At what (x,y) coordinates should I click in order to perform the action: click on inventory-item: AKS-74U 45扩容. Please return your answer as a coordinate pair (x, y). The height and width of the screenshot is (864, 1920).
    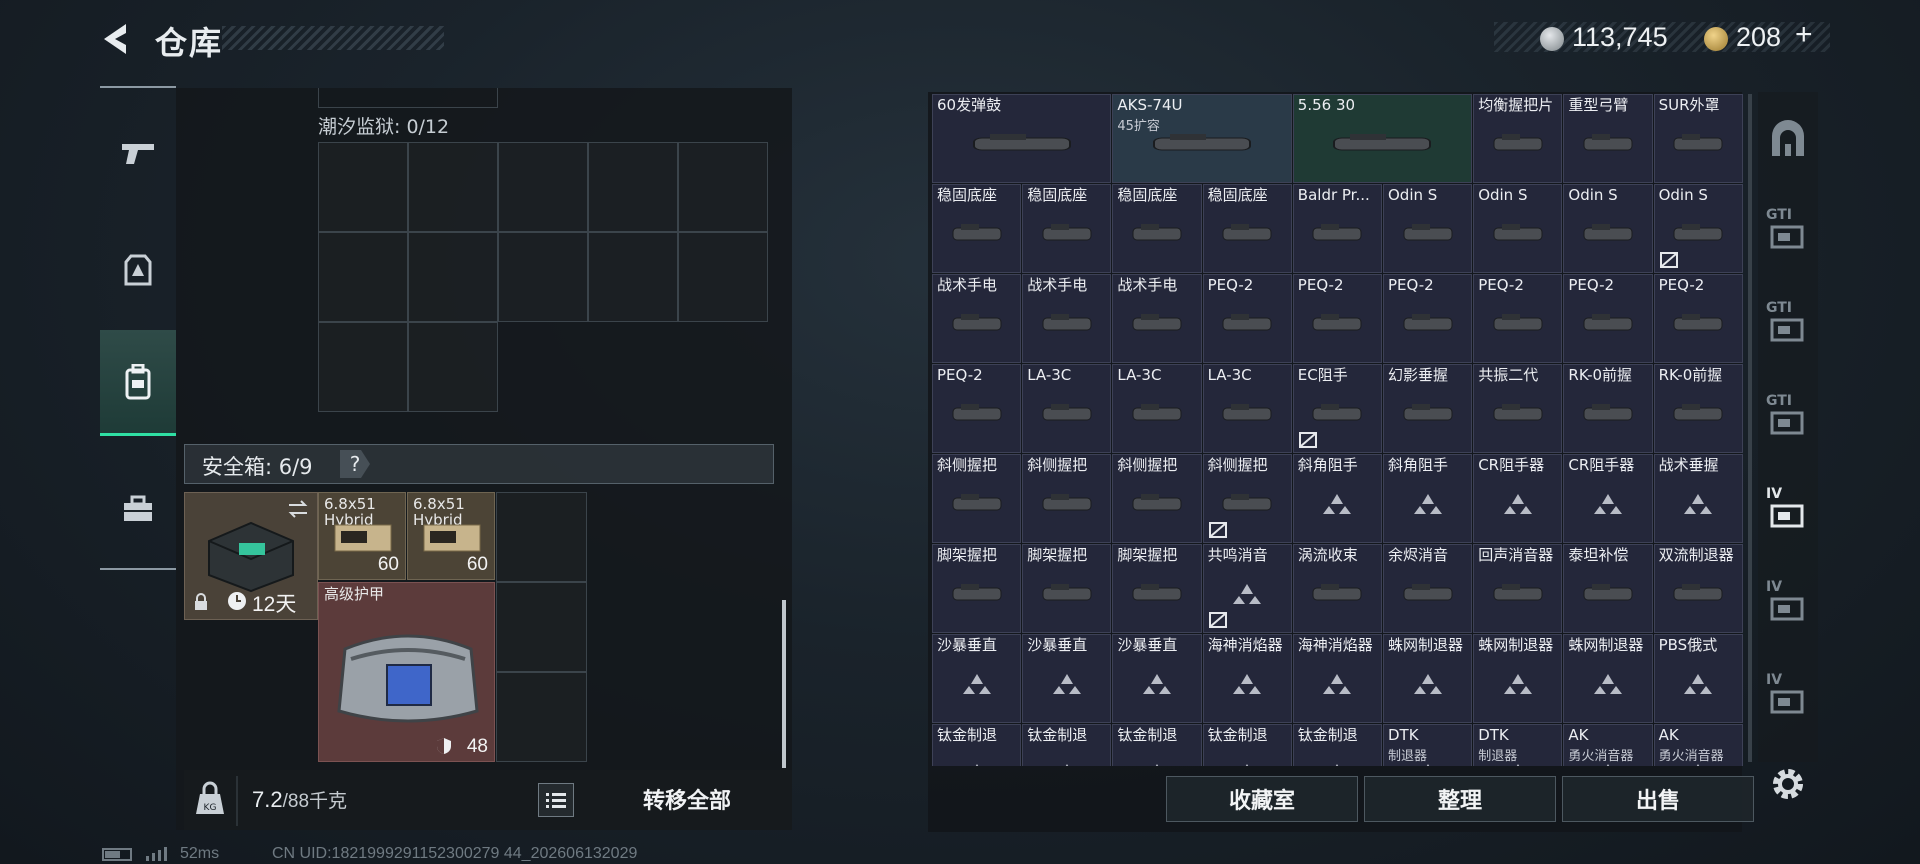
    Looking at the image, I should click on (1202, 138).